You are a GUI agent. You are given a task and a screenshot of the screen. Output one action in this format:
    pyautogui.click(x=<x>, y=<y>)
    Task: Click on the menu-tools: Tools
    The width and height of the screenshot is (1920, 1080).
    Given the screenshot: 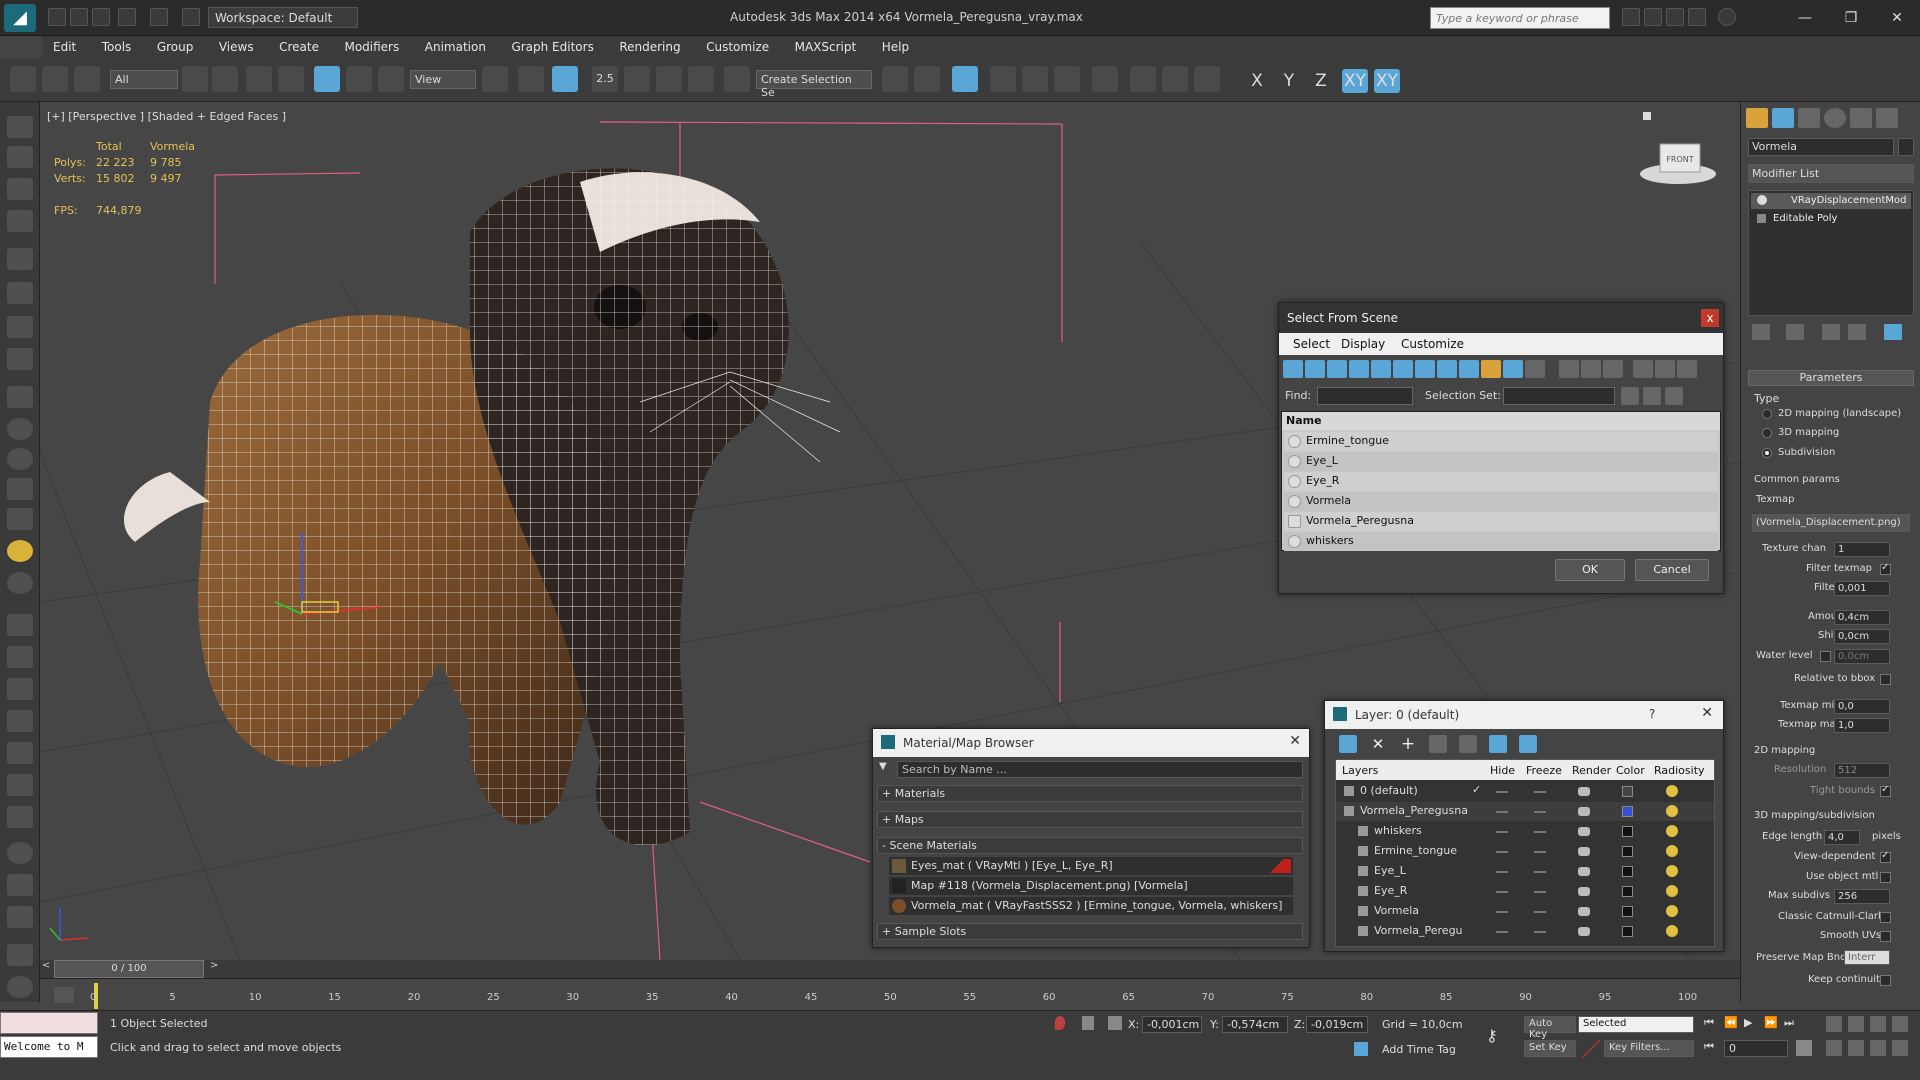 What is the action you would take?
    pyautogui.click(x=117, y=47)
    